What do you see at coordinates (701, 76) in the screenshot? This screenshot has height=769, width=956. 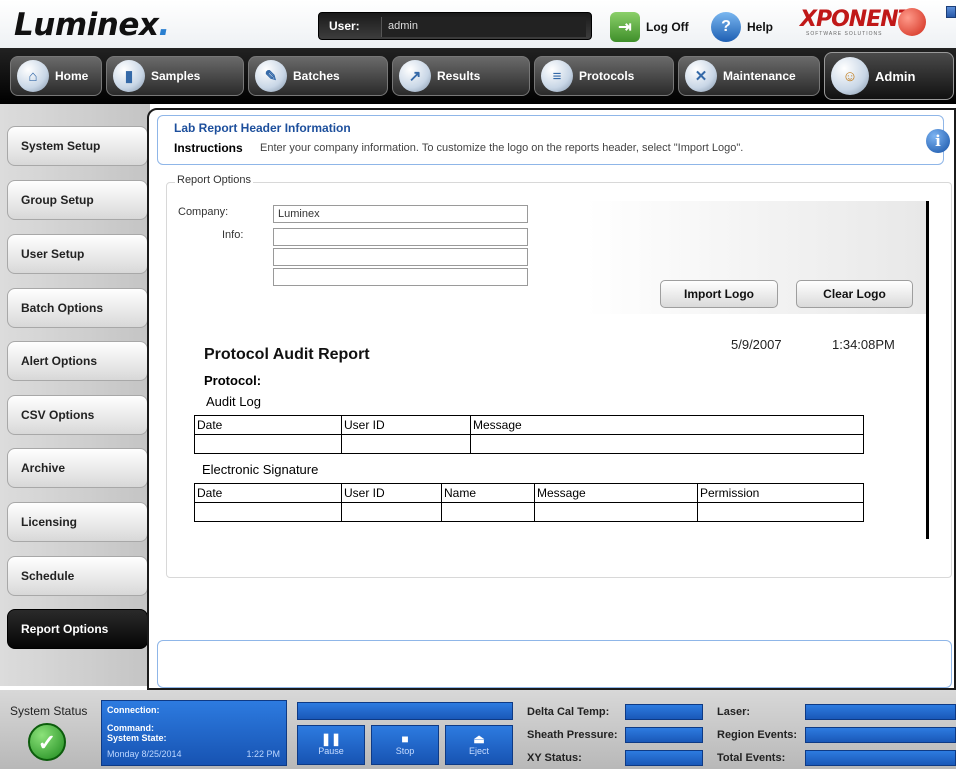 I see `maintenance-icon: ✕` at bounding box center [701, 76].